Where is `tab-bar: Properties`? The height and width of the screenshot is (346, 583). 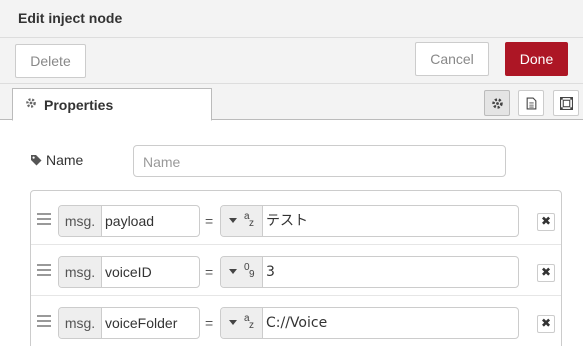
tab-bar: Properties is located at coordinates (291, 102).